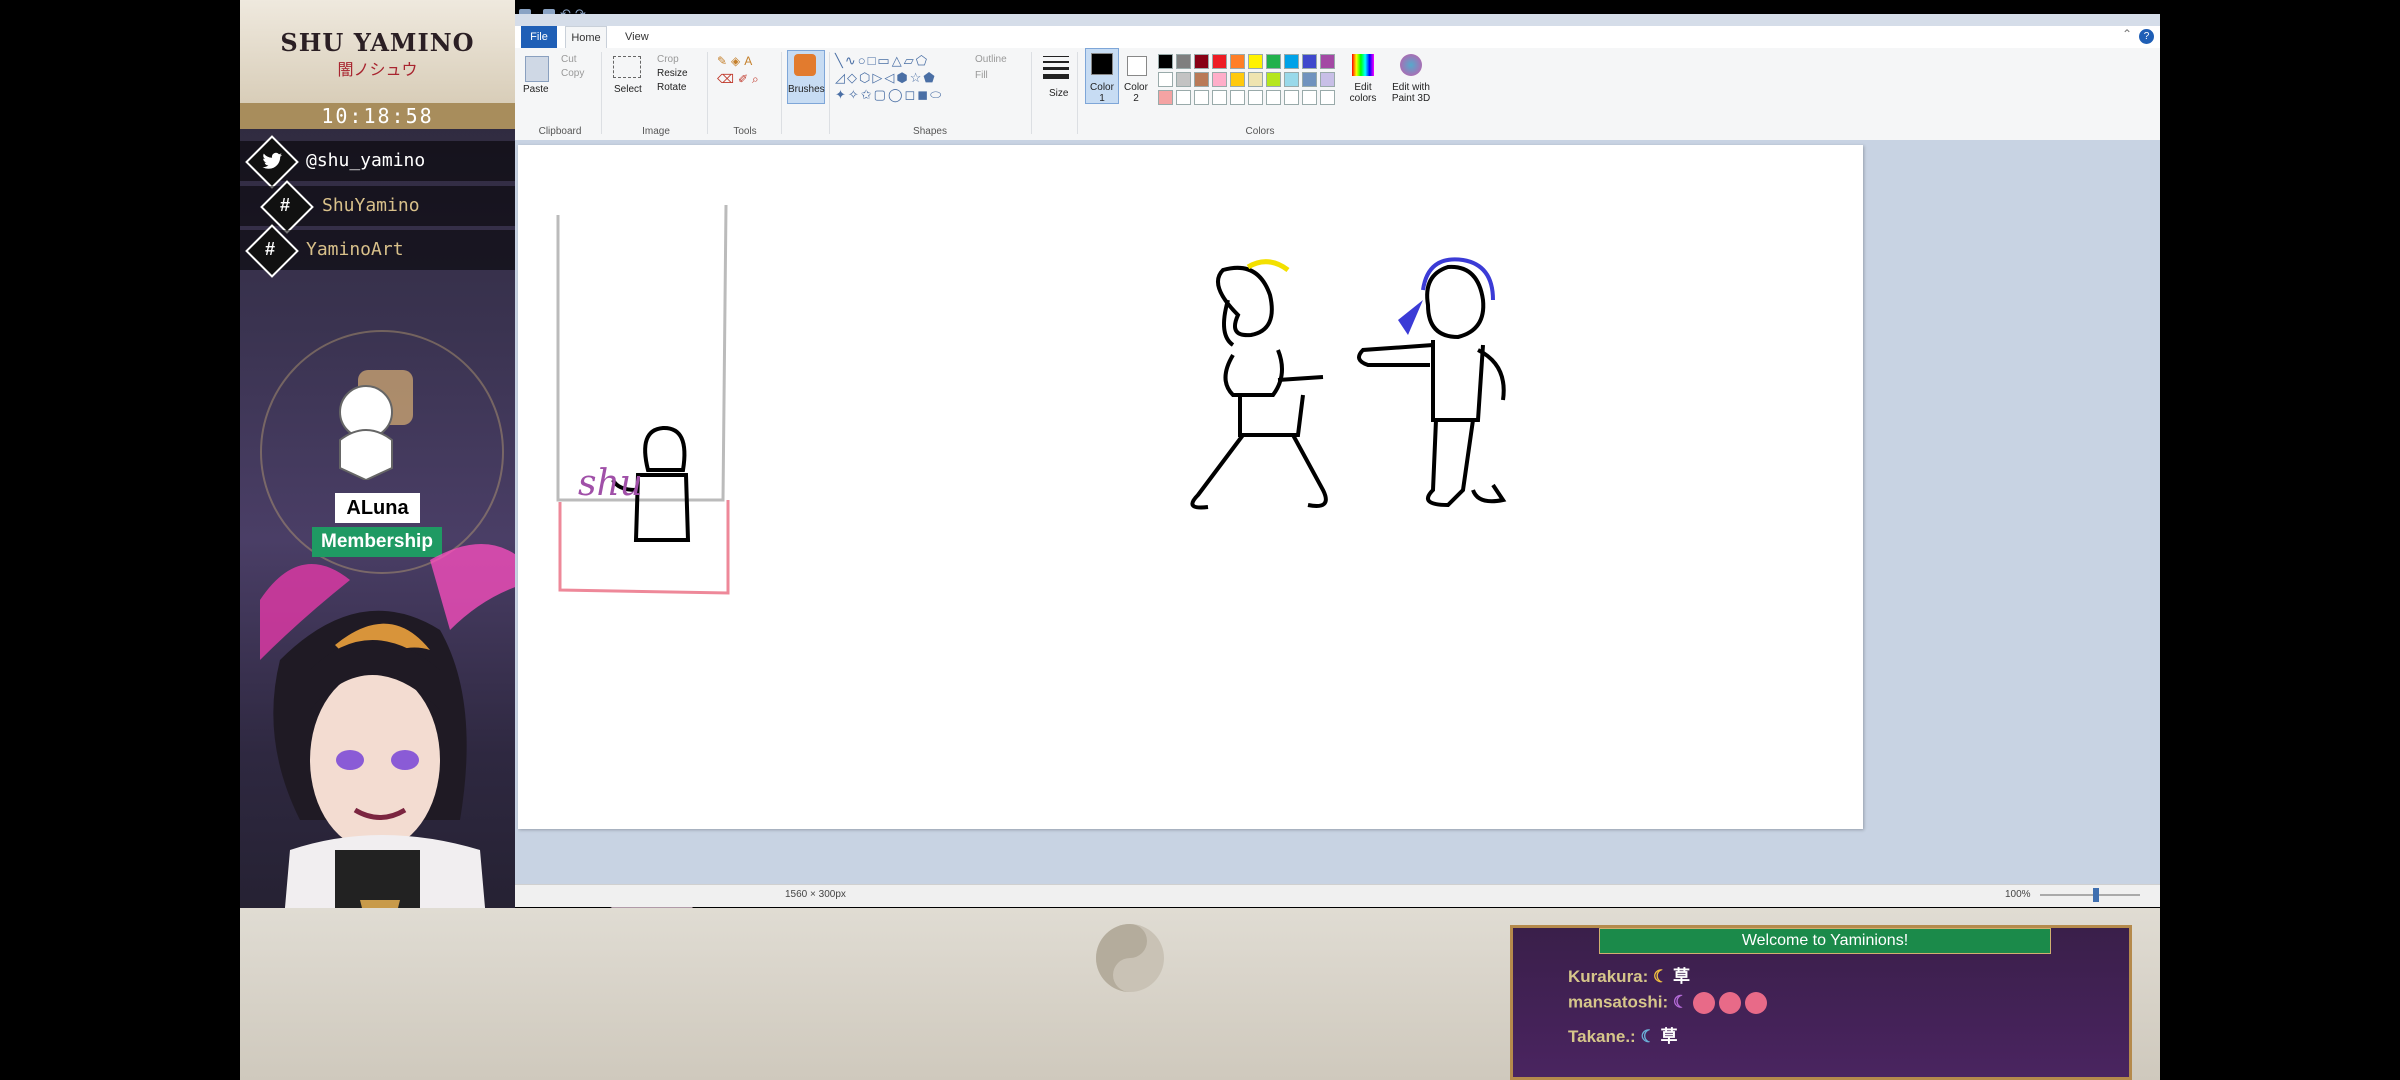 The width and height of the screenshot is (2400, 1080). I want to click on channel-name: SHU YAMINO, so click(377, 42).